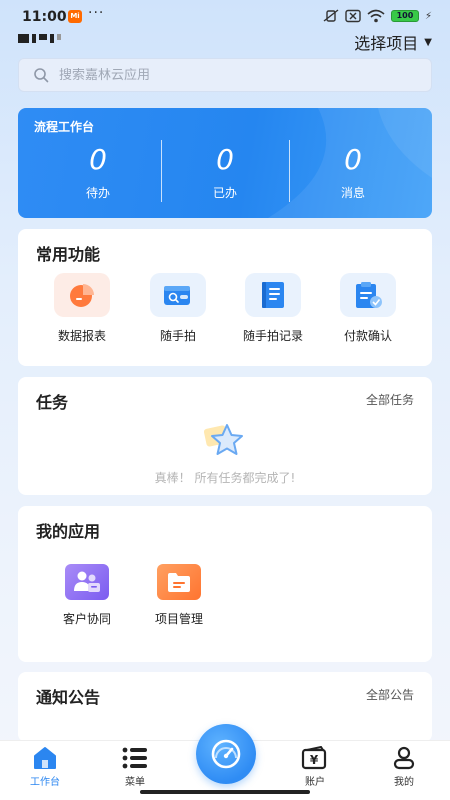 The height and width of the screenshot is (800, 450). I want to click on search-box, so click(225, 75).